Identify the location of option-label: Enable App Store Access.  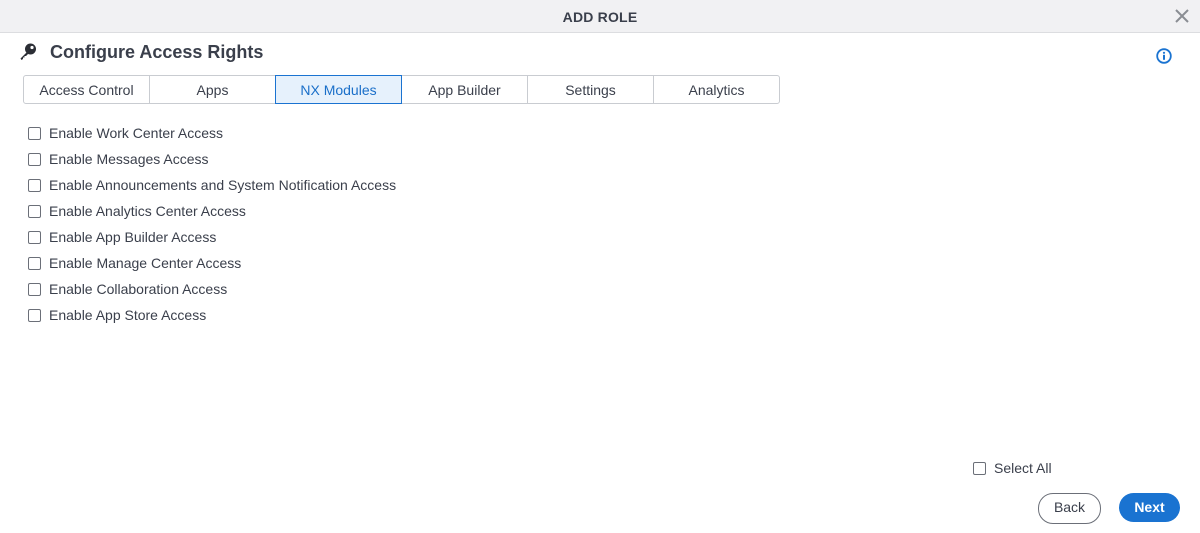
(128, 315).